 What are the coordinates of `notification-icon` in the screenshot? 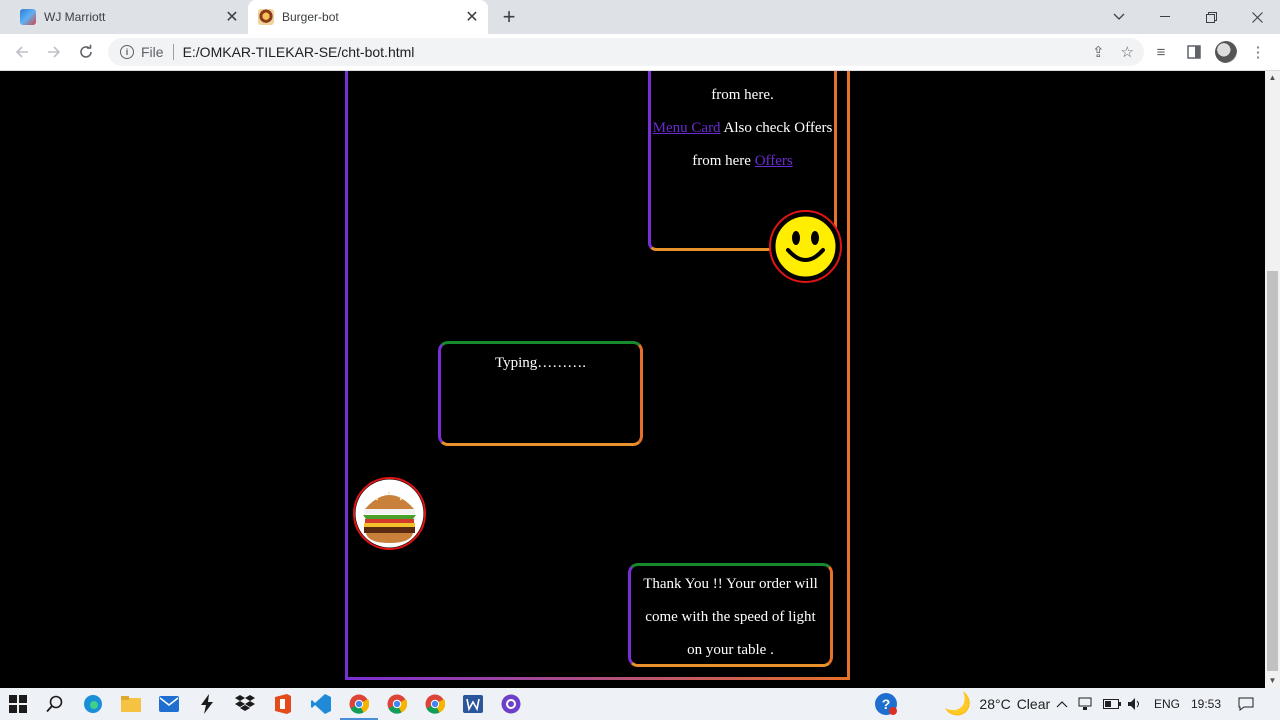 It's located at (1246, 704).